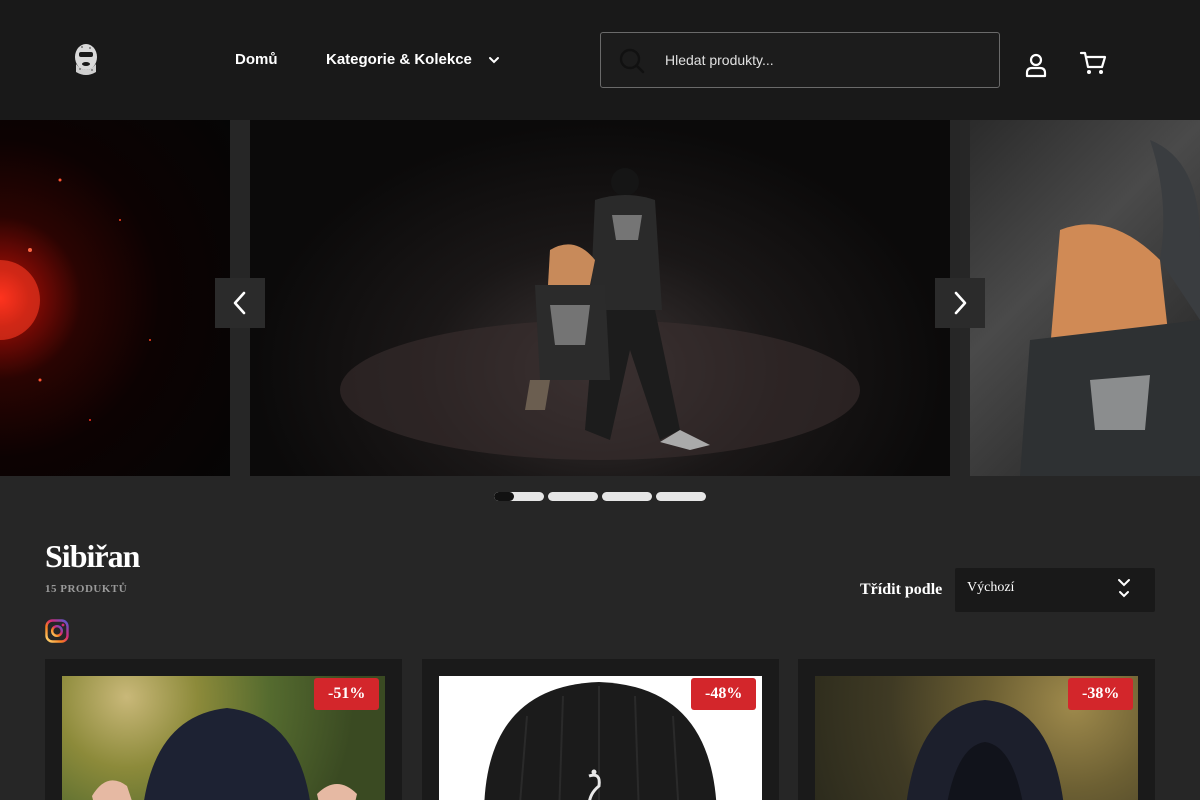  Describe the element at coordinates (724, 694) in the screenshot. I see `discount-badge: -48%` at that location.